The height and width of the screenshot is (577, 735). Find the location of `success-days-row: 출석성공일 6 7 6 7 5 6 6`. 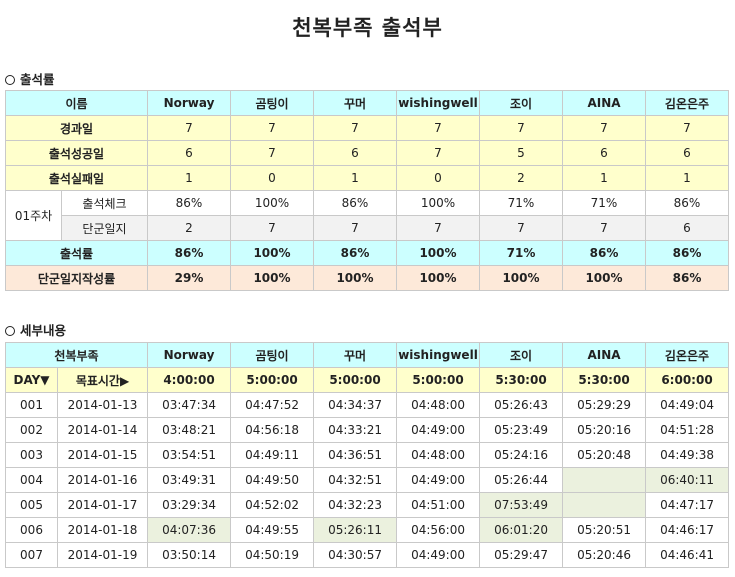

success-days-row: 출석성공일 6 7 6 7 5 6 6 is located at coordinates (367, 153).